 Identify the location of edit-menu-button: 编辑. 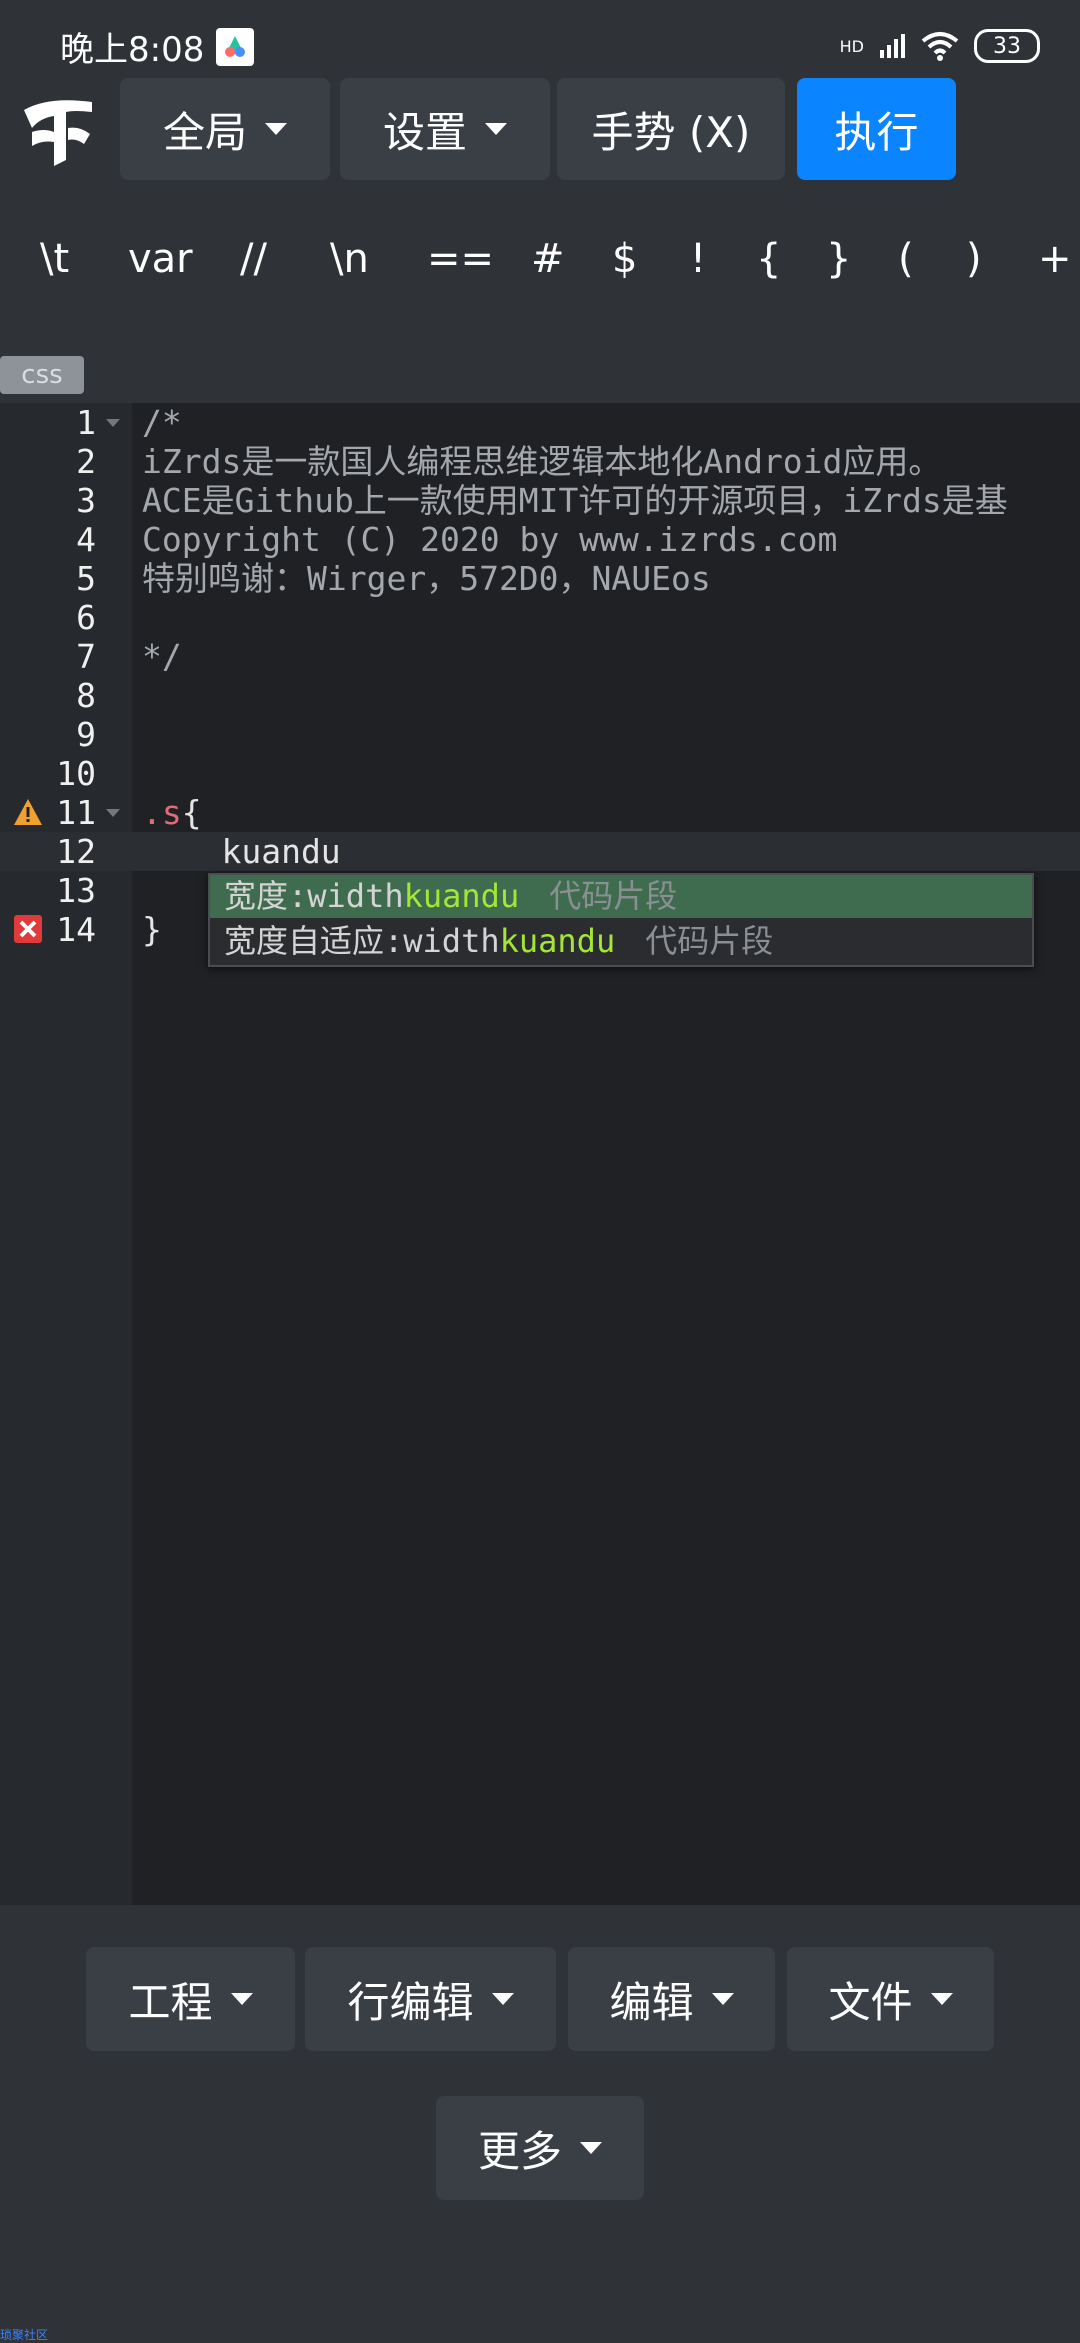
(671, 1999).